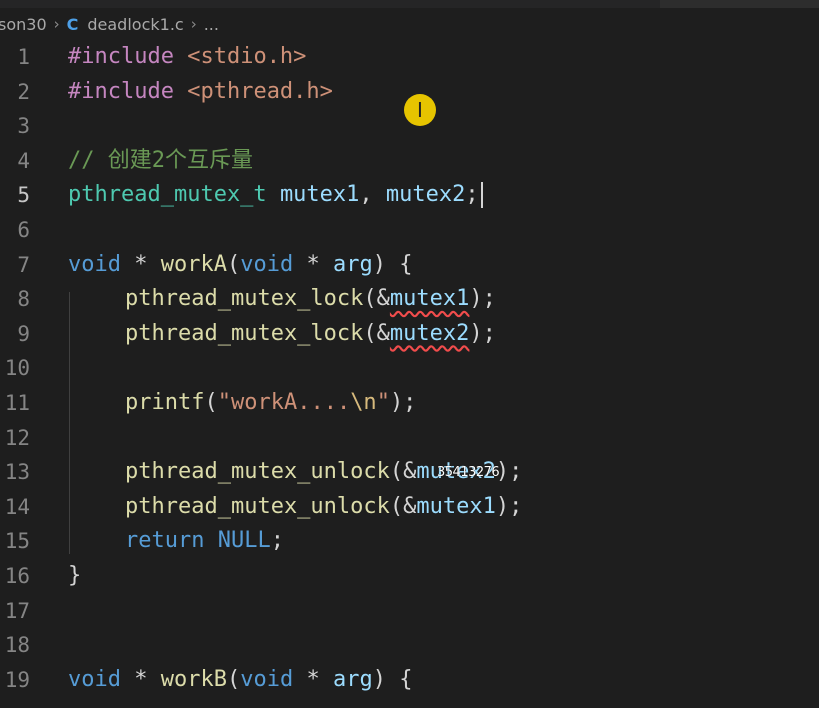 This screenshot has width=819, height=708. I want to click on code-text: pthread_mutex_unlock(&mutex1);, so click(295, 507).